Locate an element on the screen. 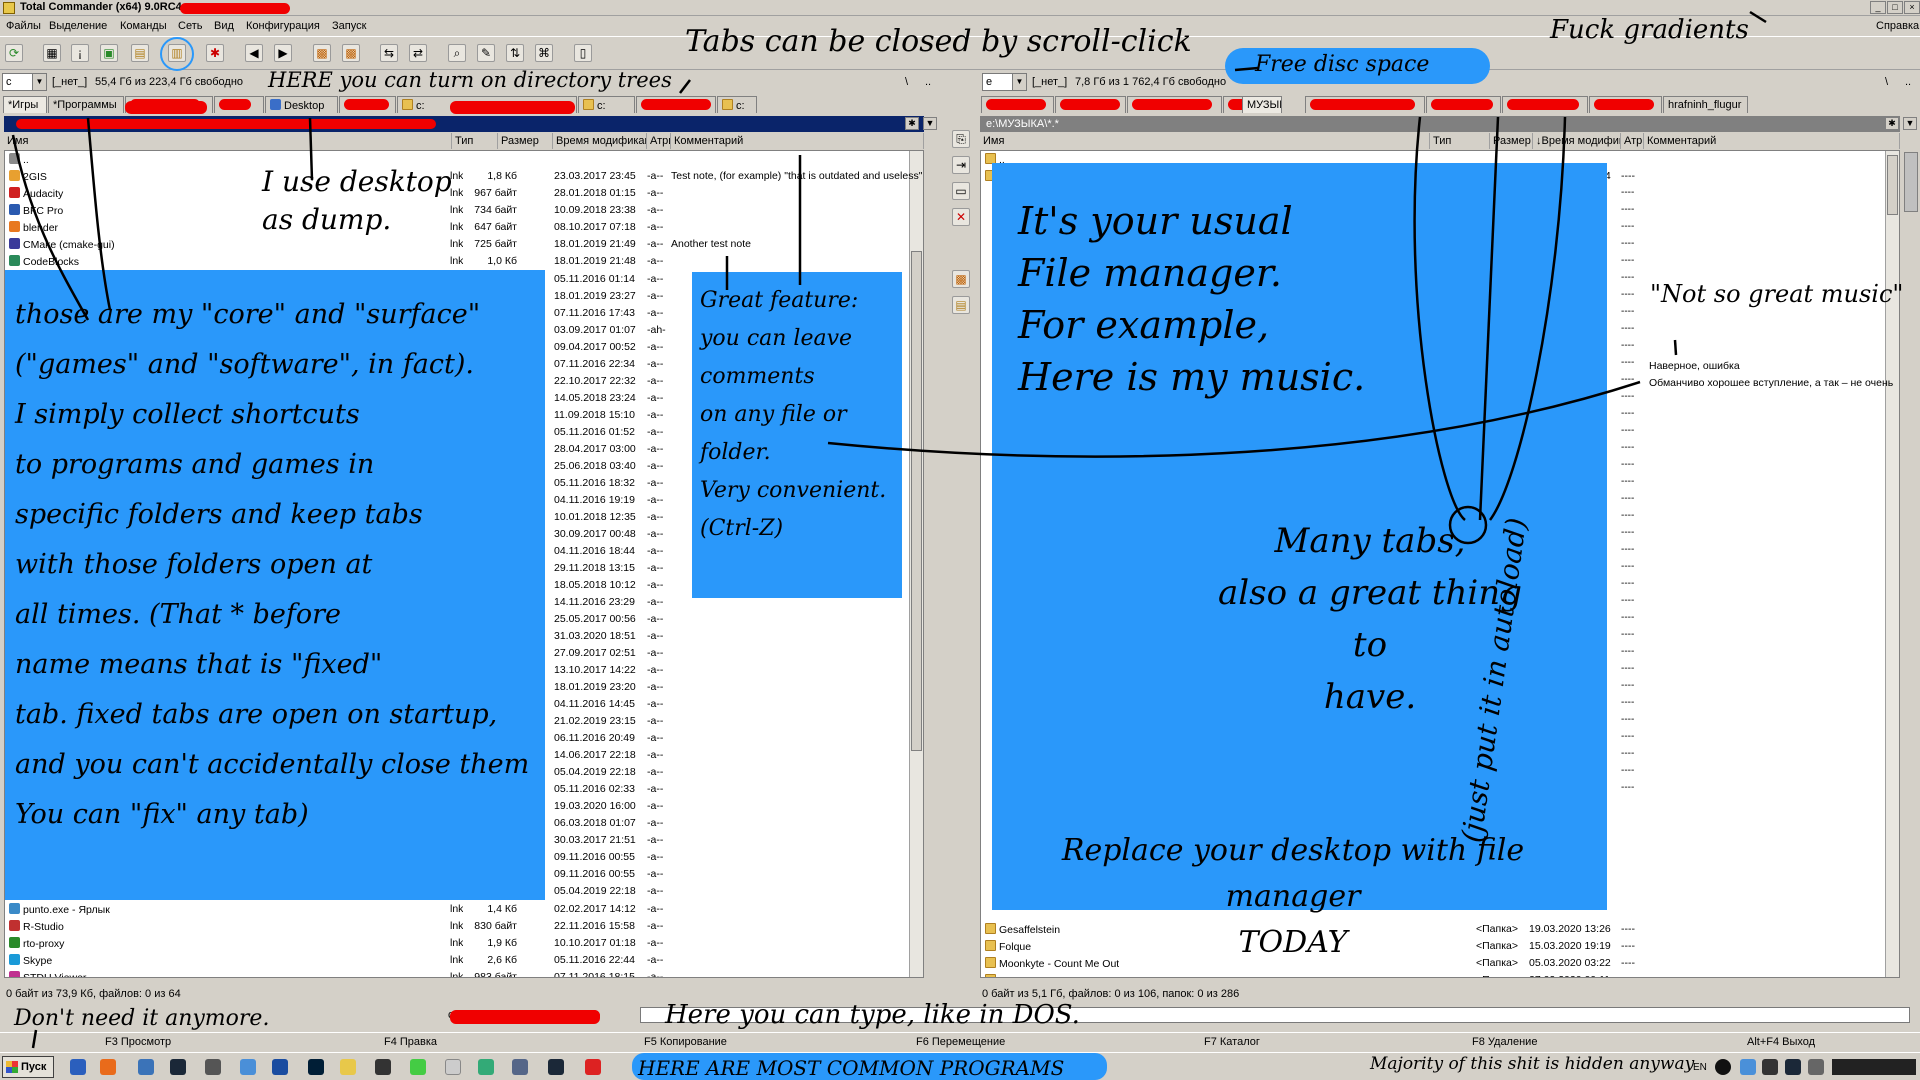  arrow-programs-tab is located at coordinates (99, 214).